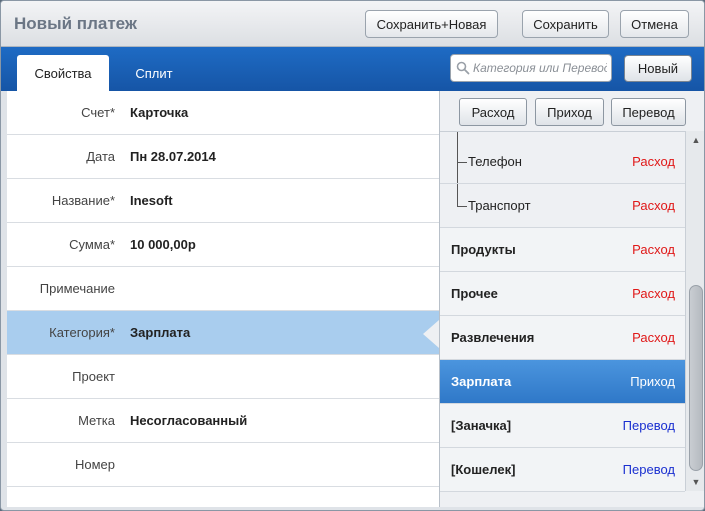 The width and height of the screenshot is (705, 511). What do you see at coordinates (223, 377) in the screenshot?
I see `field-project: Проект` at bounding box center [223, 377].